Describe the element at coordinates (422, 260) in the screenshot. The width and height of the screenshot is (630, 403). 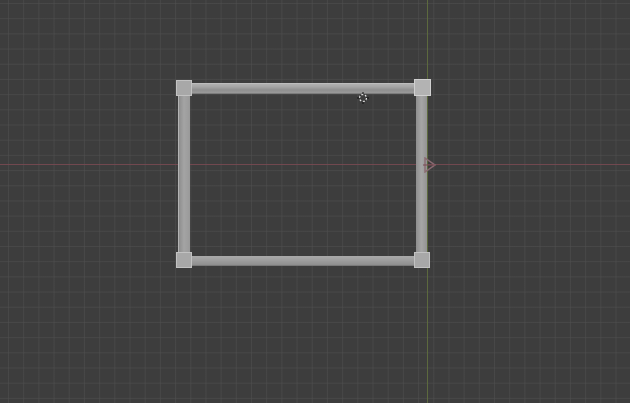
I see `frame-corner-bottom-right` at that location.